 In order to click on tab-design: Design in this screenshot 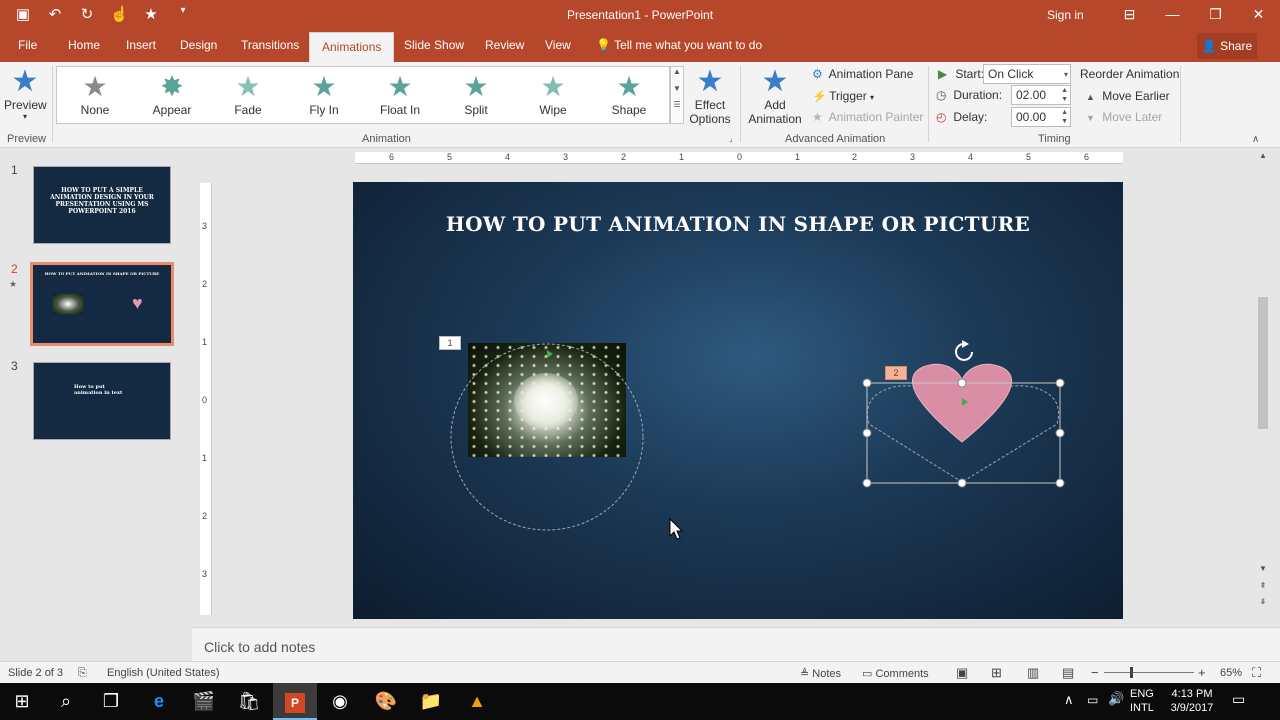, I will do `click(198, 45)`.